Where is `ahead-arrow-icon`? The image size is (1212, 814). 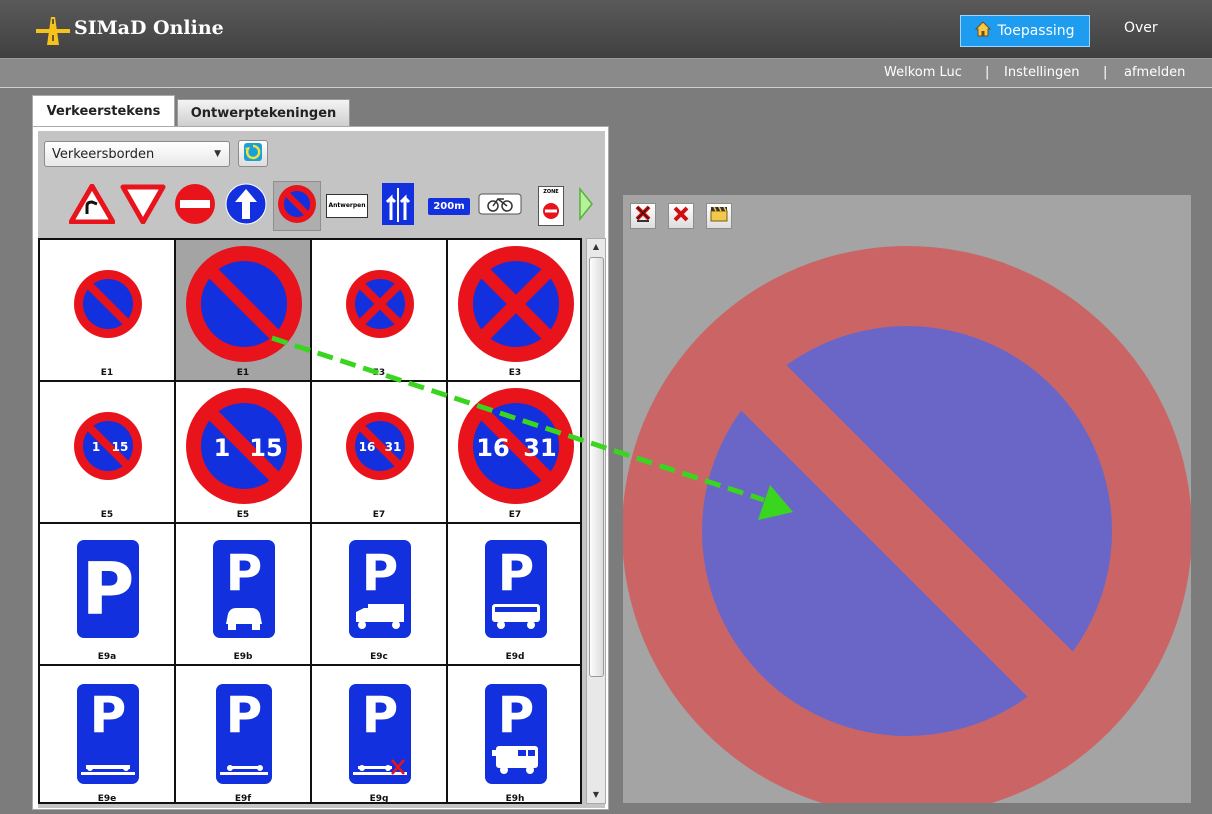 ahead-arrow-icon is located at coordinates (246, 206).